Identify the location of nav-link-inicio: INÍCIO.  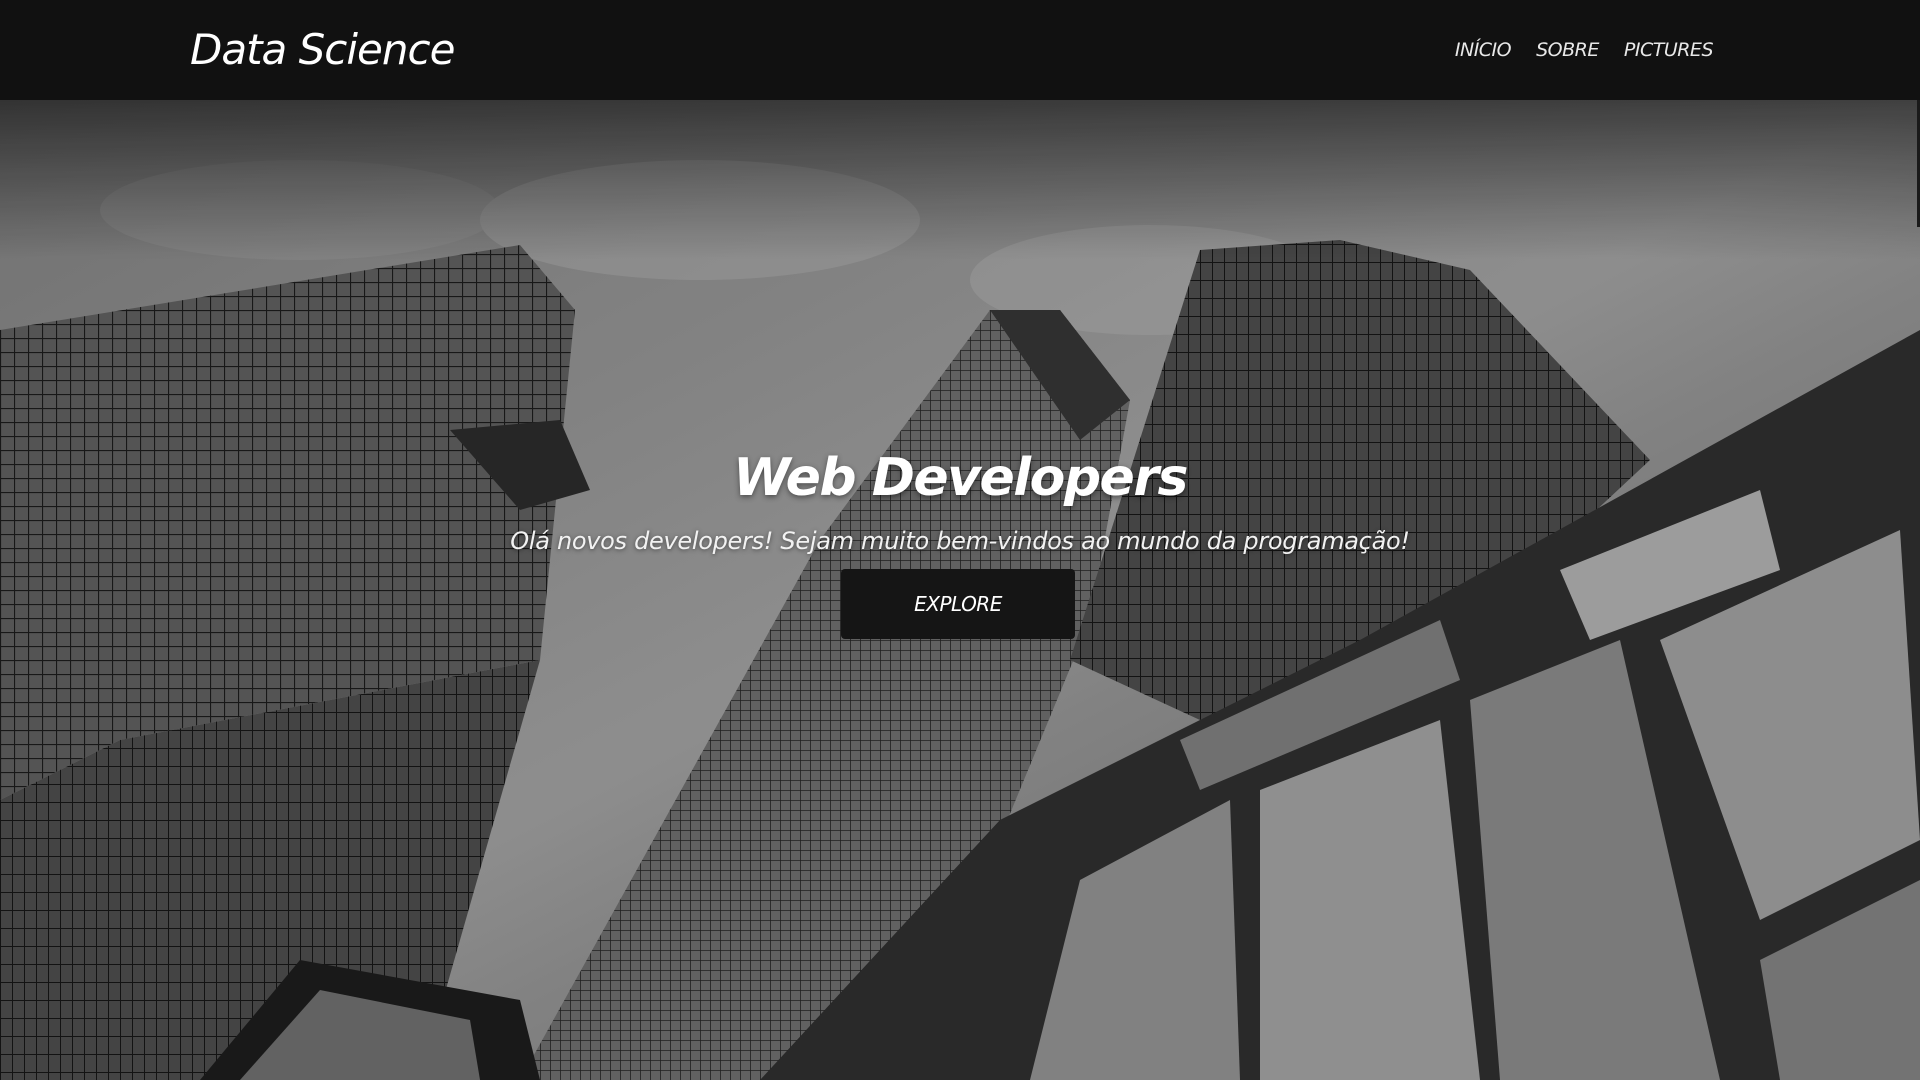
(1483, 50).